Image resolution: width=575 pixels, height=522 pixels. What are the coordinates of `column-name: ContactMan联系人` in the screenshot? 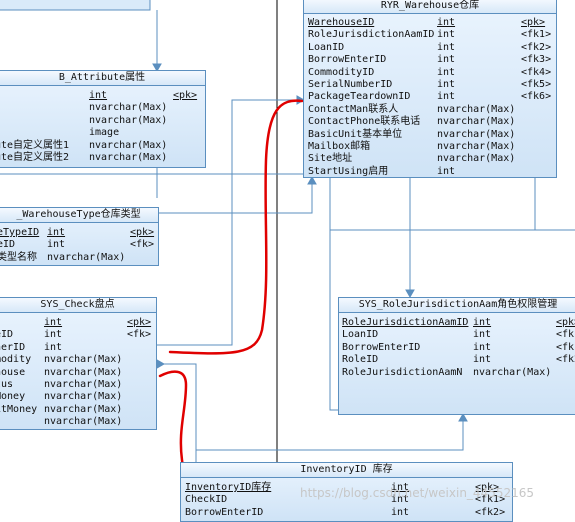 It's located at (353, 109).